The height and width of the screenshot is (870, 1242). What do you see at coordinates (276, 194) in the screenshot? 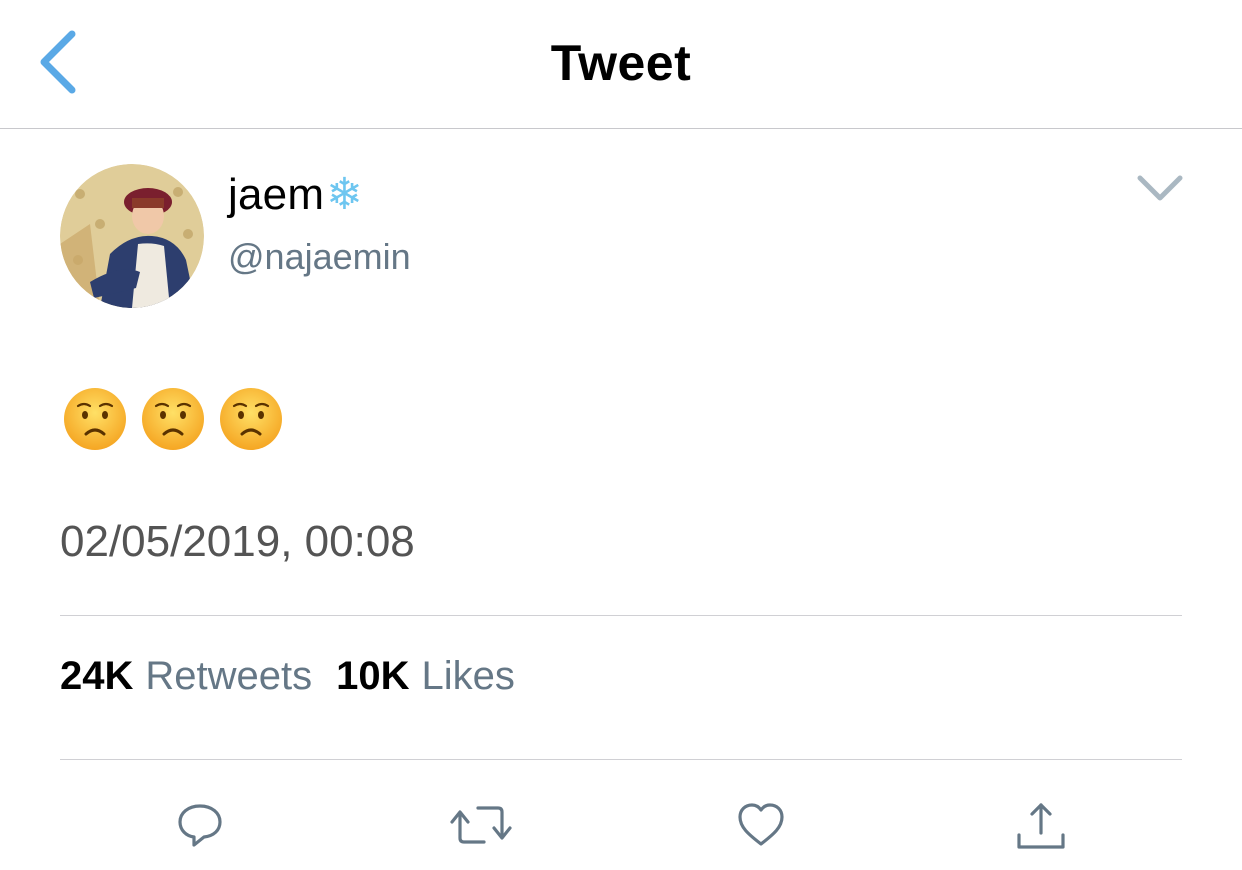
I see `display-name-text: jaem` at bounding box center [276, 194].